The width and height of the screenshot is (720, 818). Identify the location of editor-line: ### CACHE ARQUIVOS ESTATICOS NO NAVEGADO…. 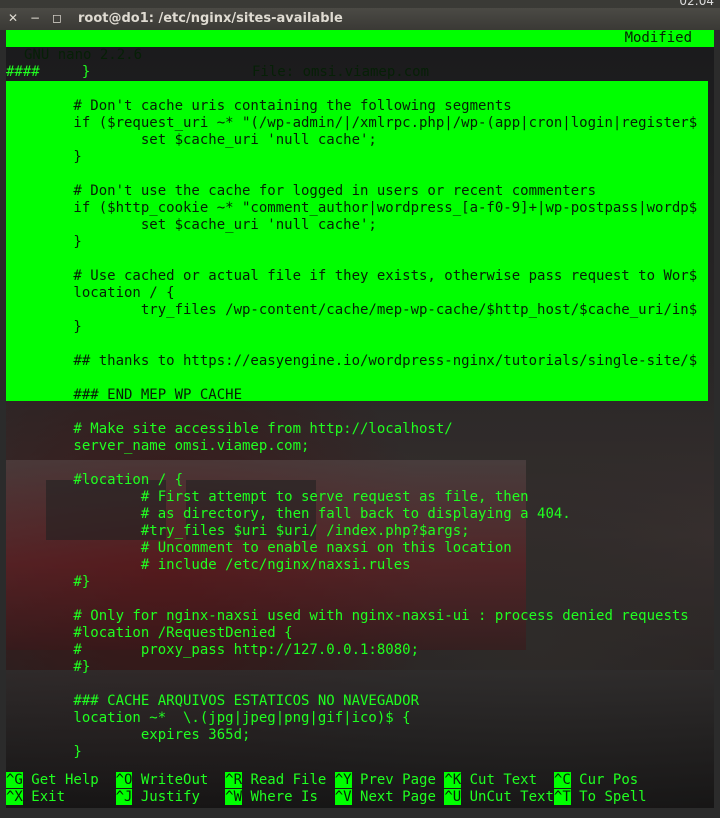
(360, 701).